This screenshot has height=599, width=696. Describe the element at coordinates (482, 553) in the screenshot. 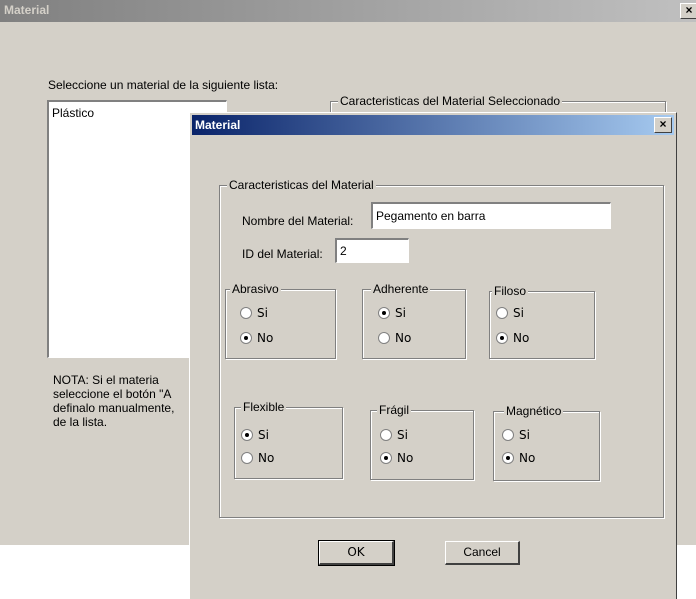

I see `cancel-button: Cancel` at that location.